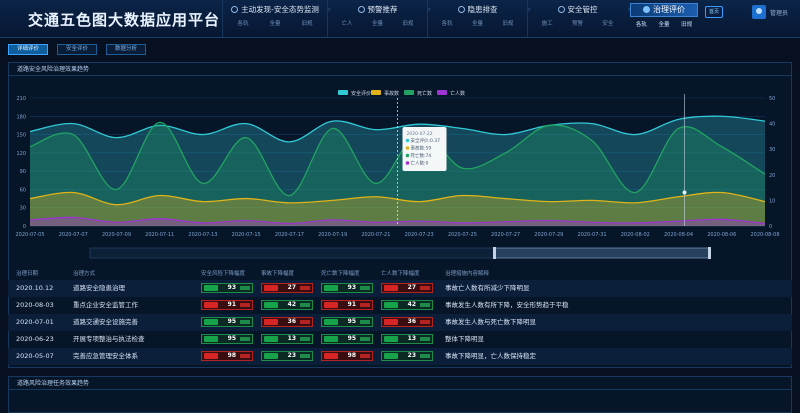 Image resolution: width=800 pixels, height=413 pixels. Describe the element at coordinates (684, 192) in the screenshot. I see `marker-dot` at that location.